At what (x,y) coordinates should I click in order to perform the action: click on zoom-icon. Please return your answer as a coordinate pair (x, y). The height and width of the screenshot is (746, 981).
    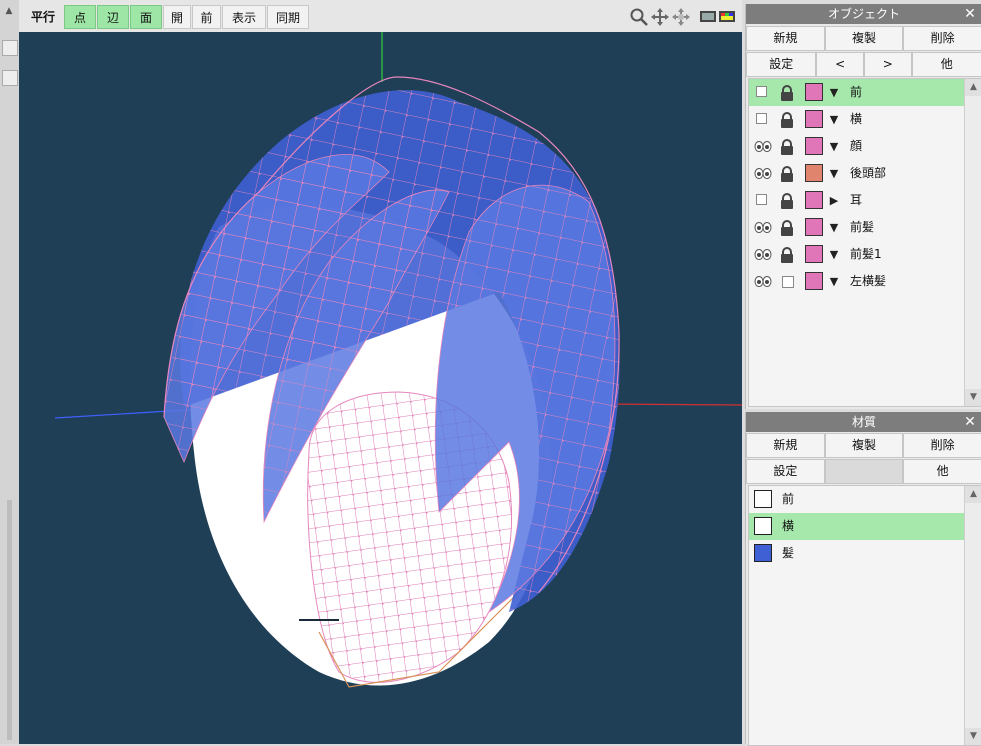
    Looking at the image, I should click on (639, 17).